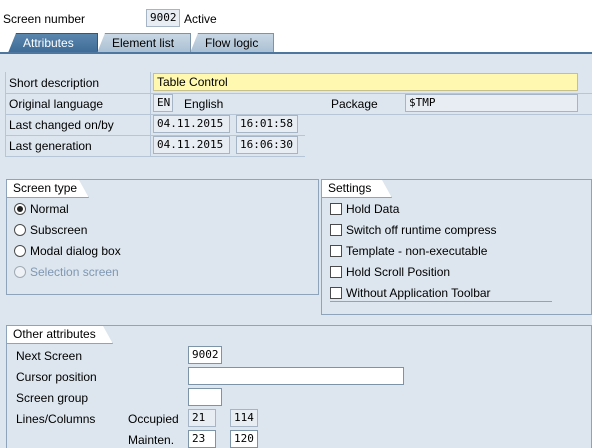  Describe the element at coordinates (49, 209) in the screenshot. I see `radio-normal-label: Normal` at that location.